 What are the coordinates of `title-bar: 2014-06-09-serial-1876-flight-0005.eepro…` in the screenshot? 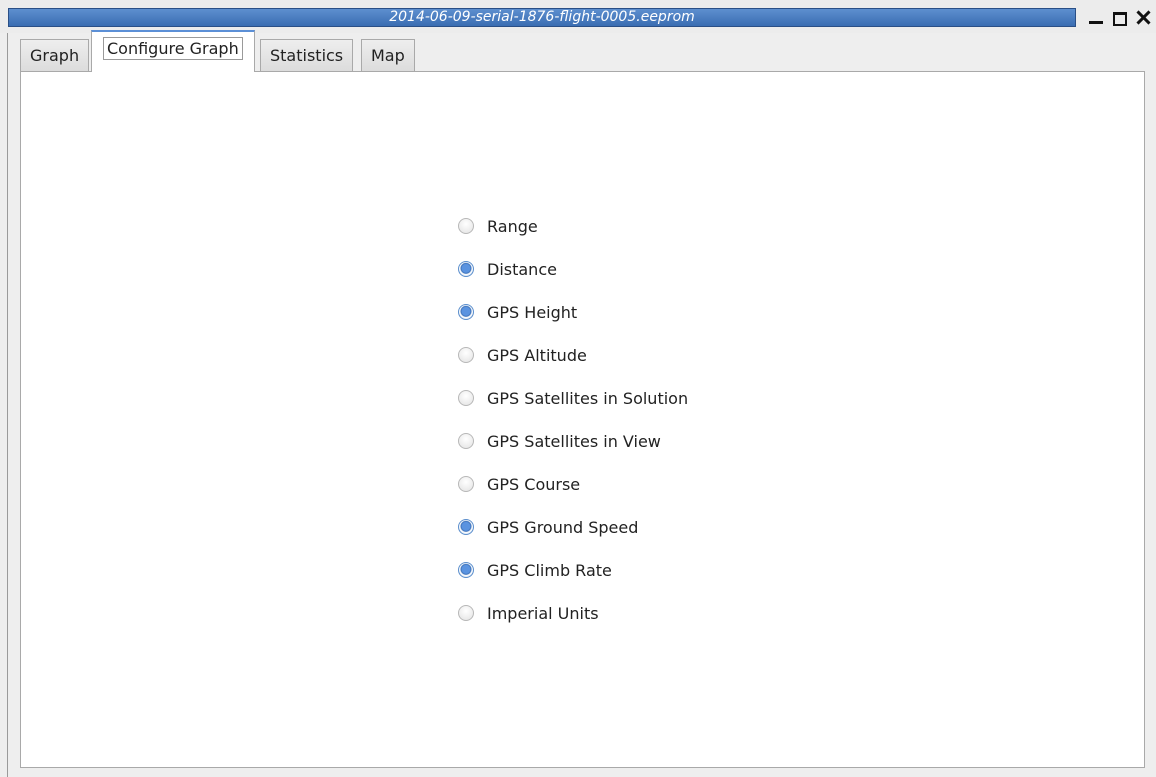 It's located at (578, 16).